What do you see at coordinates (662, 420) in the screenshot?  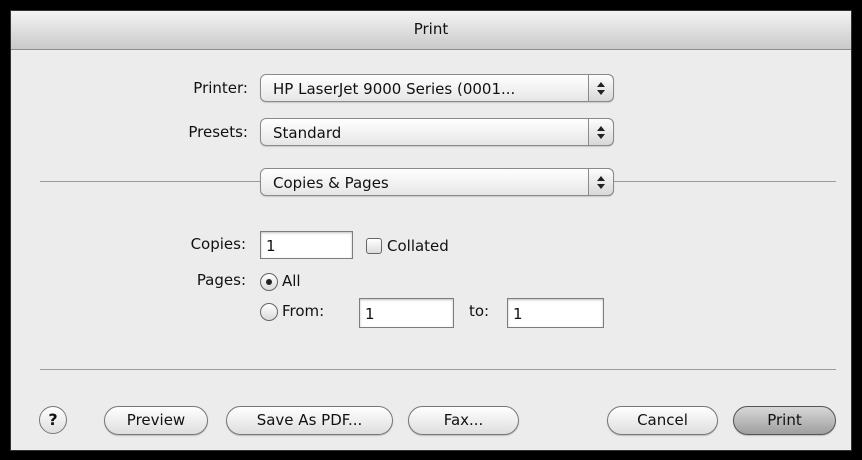 I see `cancel-button: Cancel` at bounding box center [662, 420].